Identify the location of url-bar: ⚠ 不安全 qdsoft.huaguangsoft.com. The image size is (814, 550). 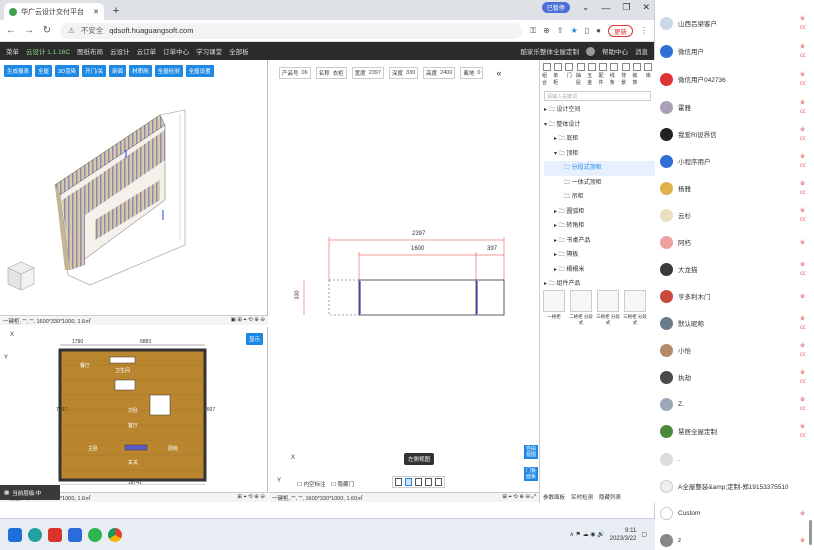
(291, 30).